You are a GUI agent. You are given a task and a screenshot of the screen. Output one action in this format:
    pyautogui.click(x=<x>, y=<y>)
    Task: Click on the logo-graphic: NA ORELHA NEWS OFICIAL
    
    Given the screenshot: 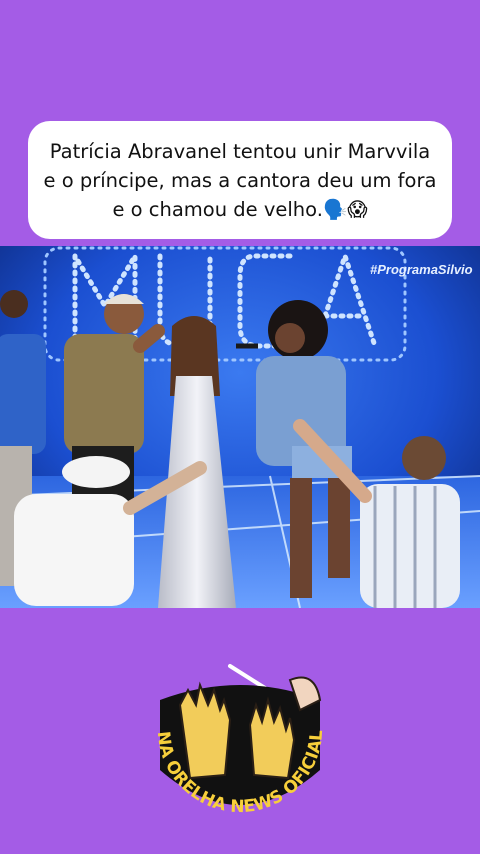 What is the action you would take?
    pyautogui.click(x=240, y=740)
    